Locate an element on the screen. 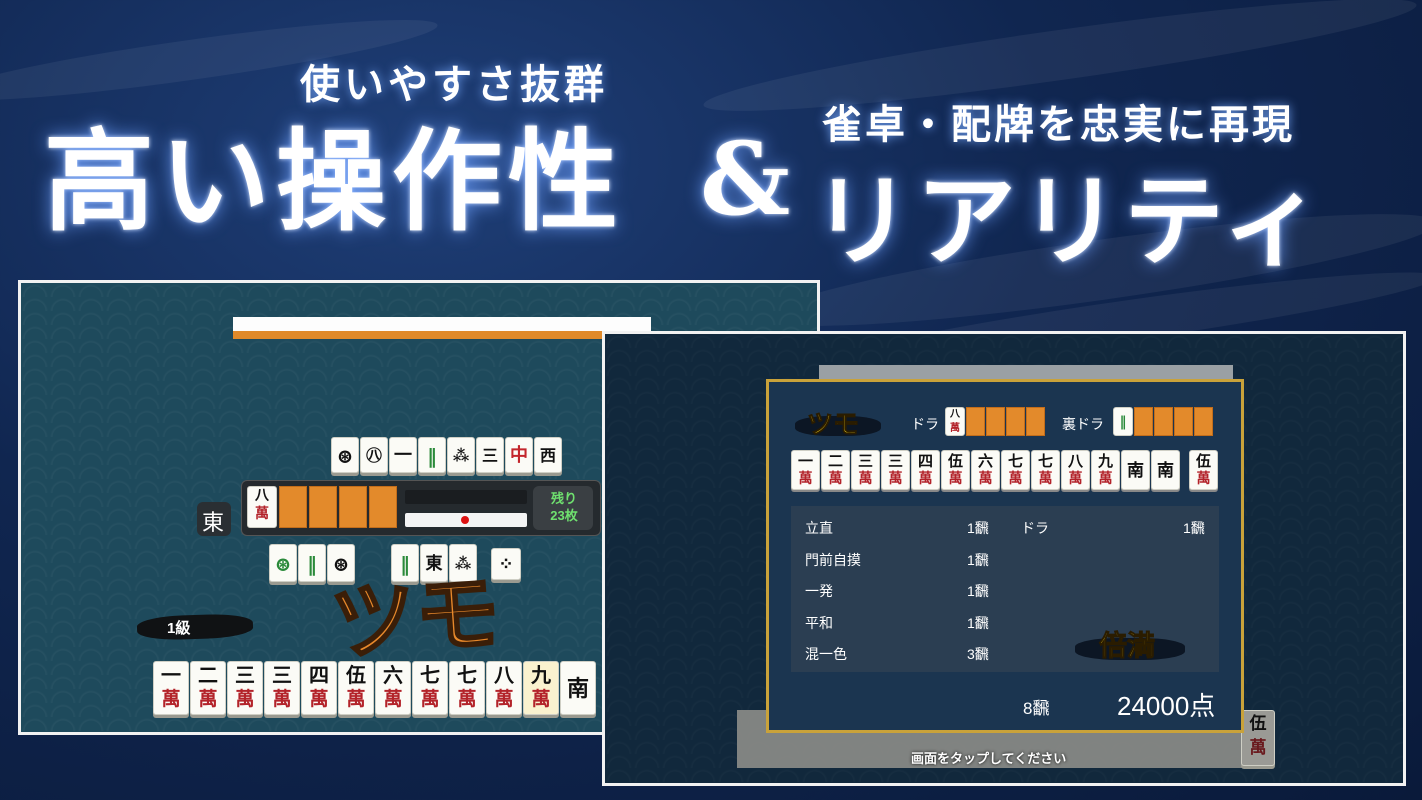 The width and height of the screenshot is (1422, 800). bamboo-icon: ‖ is located at coordinates (1123, 422).